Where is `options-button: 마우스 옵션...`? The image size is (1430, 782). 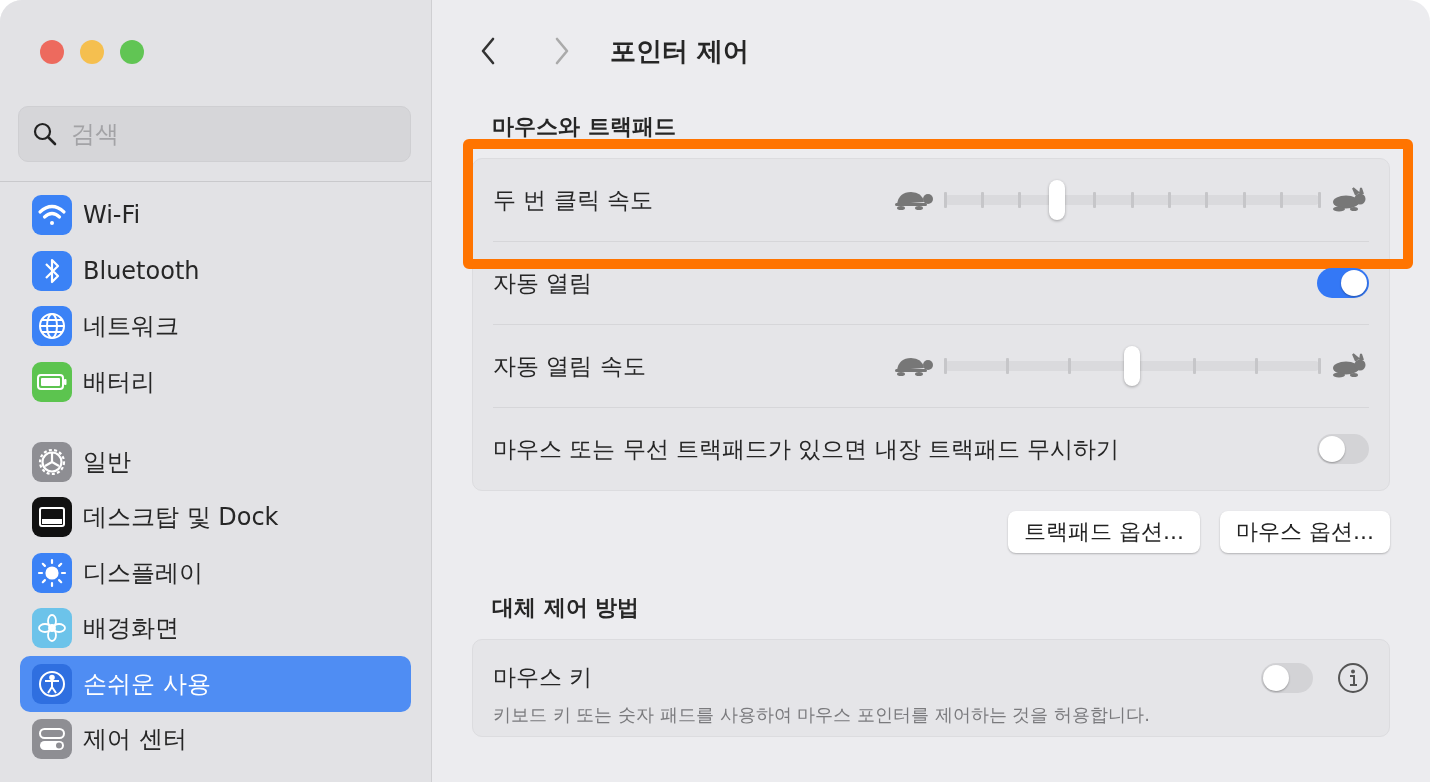 options-button: 마우스 옵션... is located at coordinates (1305, 532).